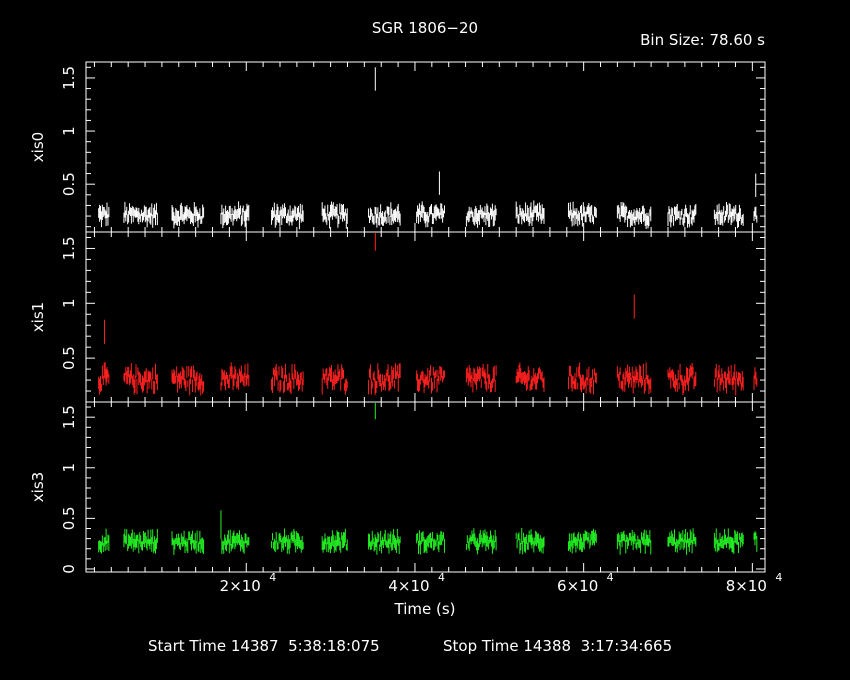  Describe the element at coordinates (501, 583) in the screenshot. I see `x-axis: 2×10 4 4×10 4 6×10 4 8×10 4` at that location.